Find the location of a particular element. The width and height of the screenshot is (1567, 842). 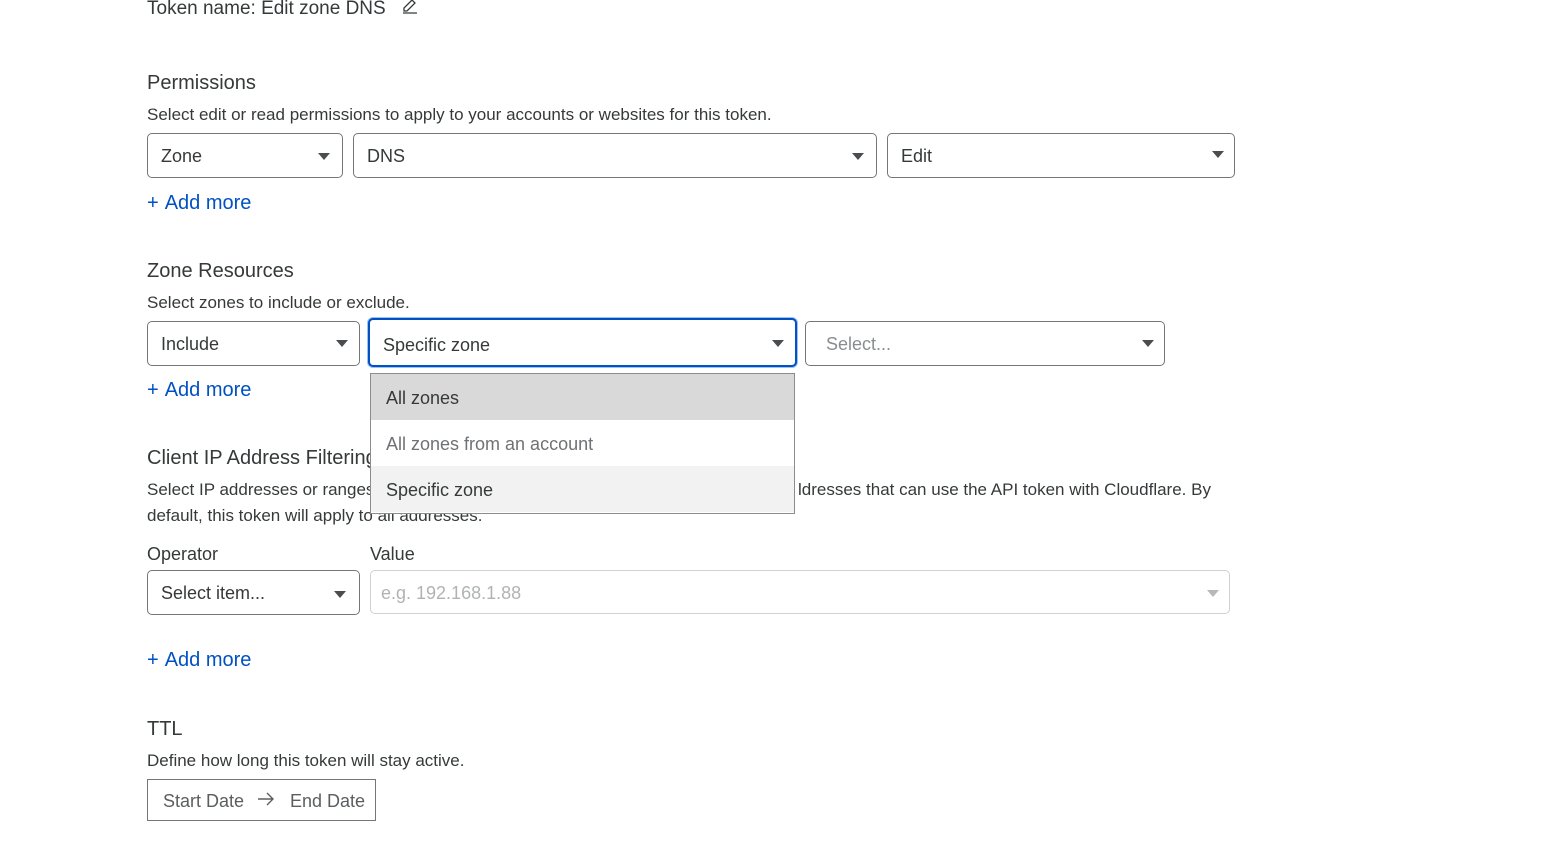

zone-type-value: Specific zone is located at coordinates (437, 345).